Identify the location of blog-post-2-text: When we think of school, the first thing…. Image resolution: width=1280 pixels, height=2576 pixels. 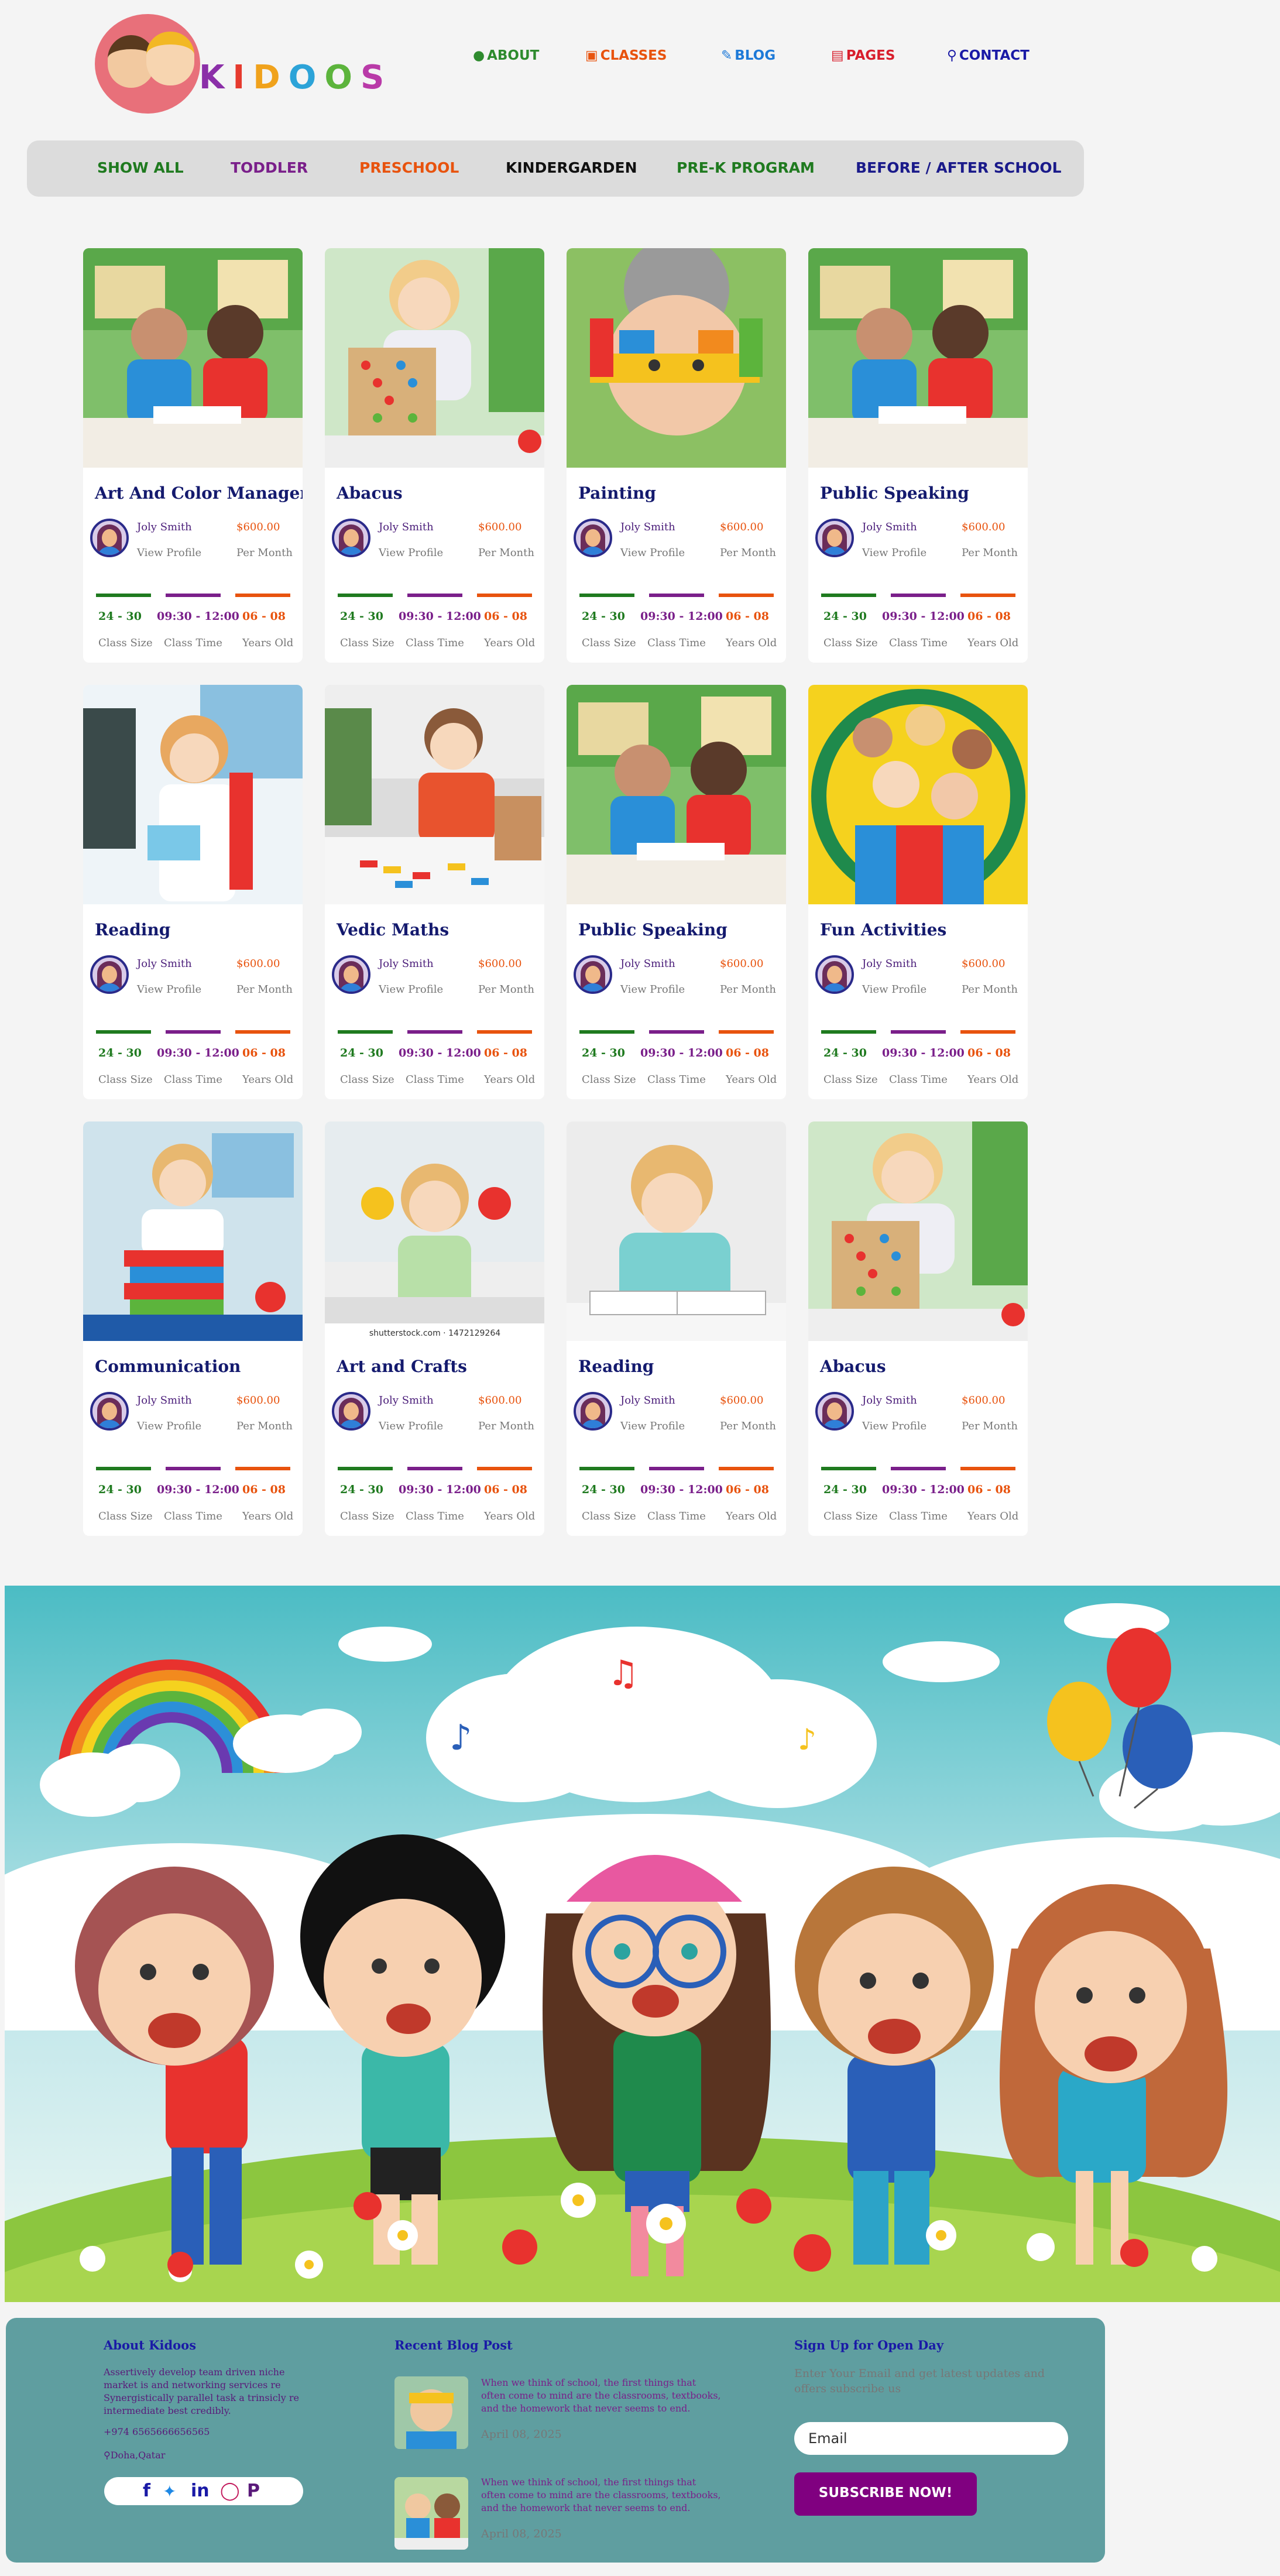
(601, 2495).